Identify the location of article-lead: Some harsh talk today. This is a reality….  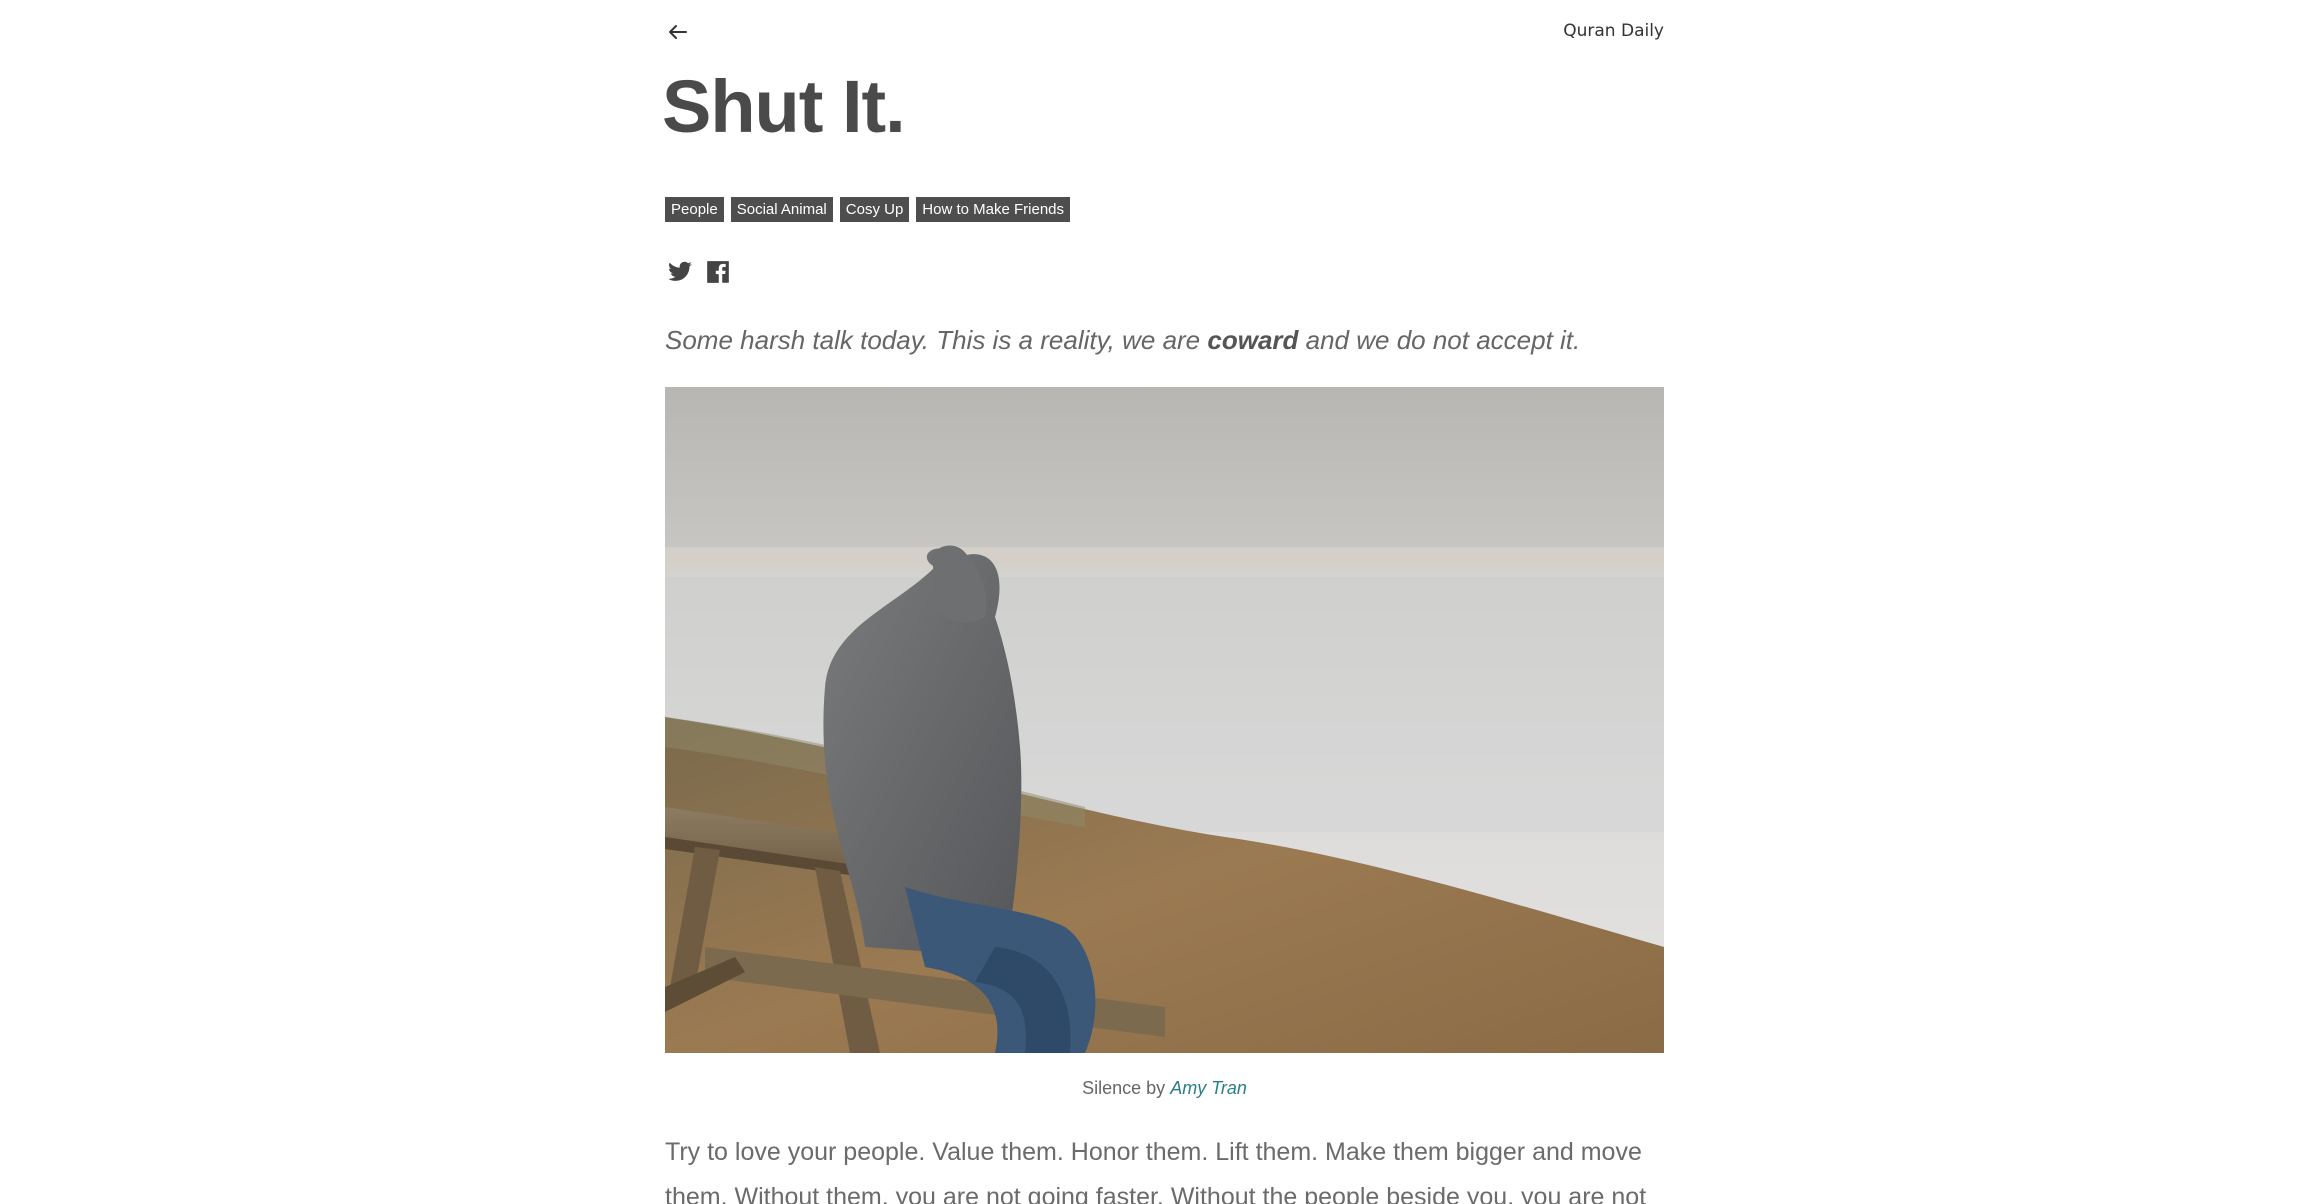
(1122, 340).